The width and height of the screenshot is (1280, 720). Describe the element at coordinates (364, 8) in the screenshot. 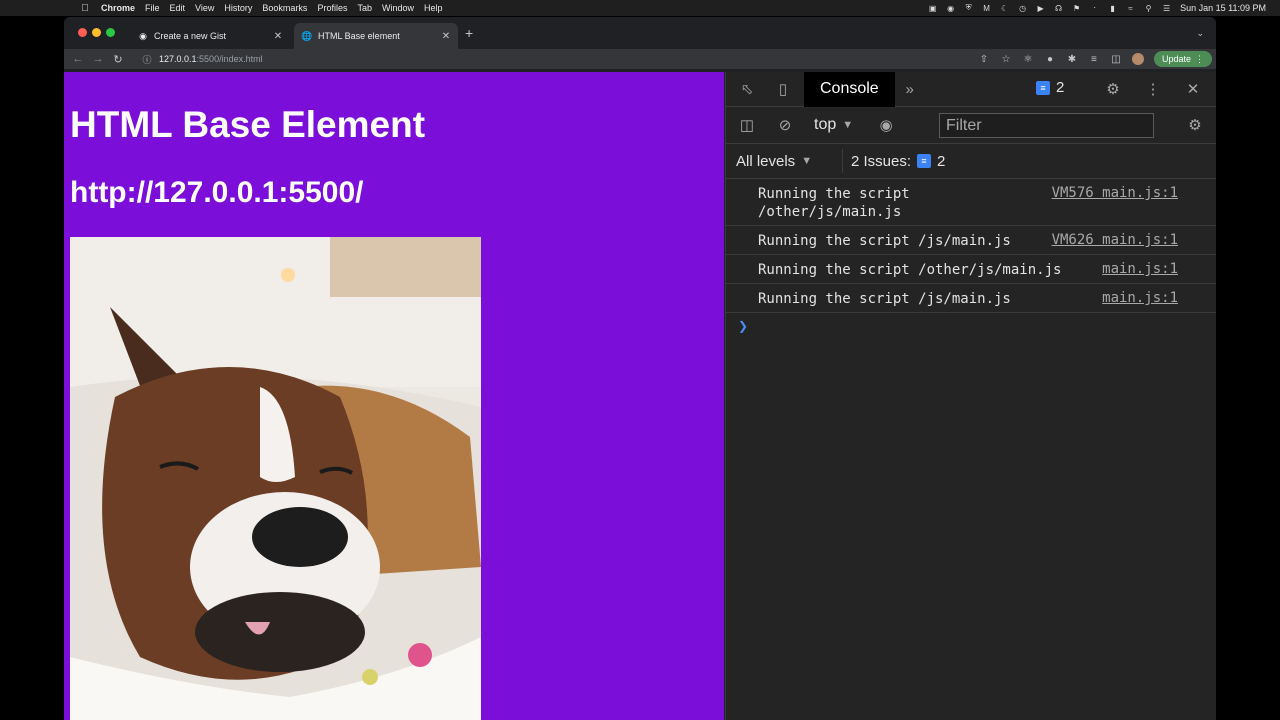

I see `menu-tab: Tab` at that location.